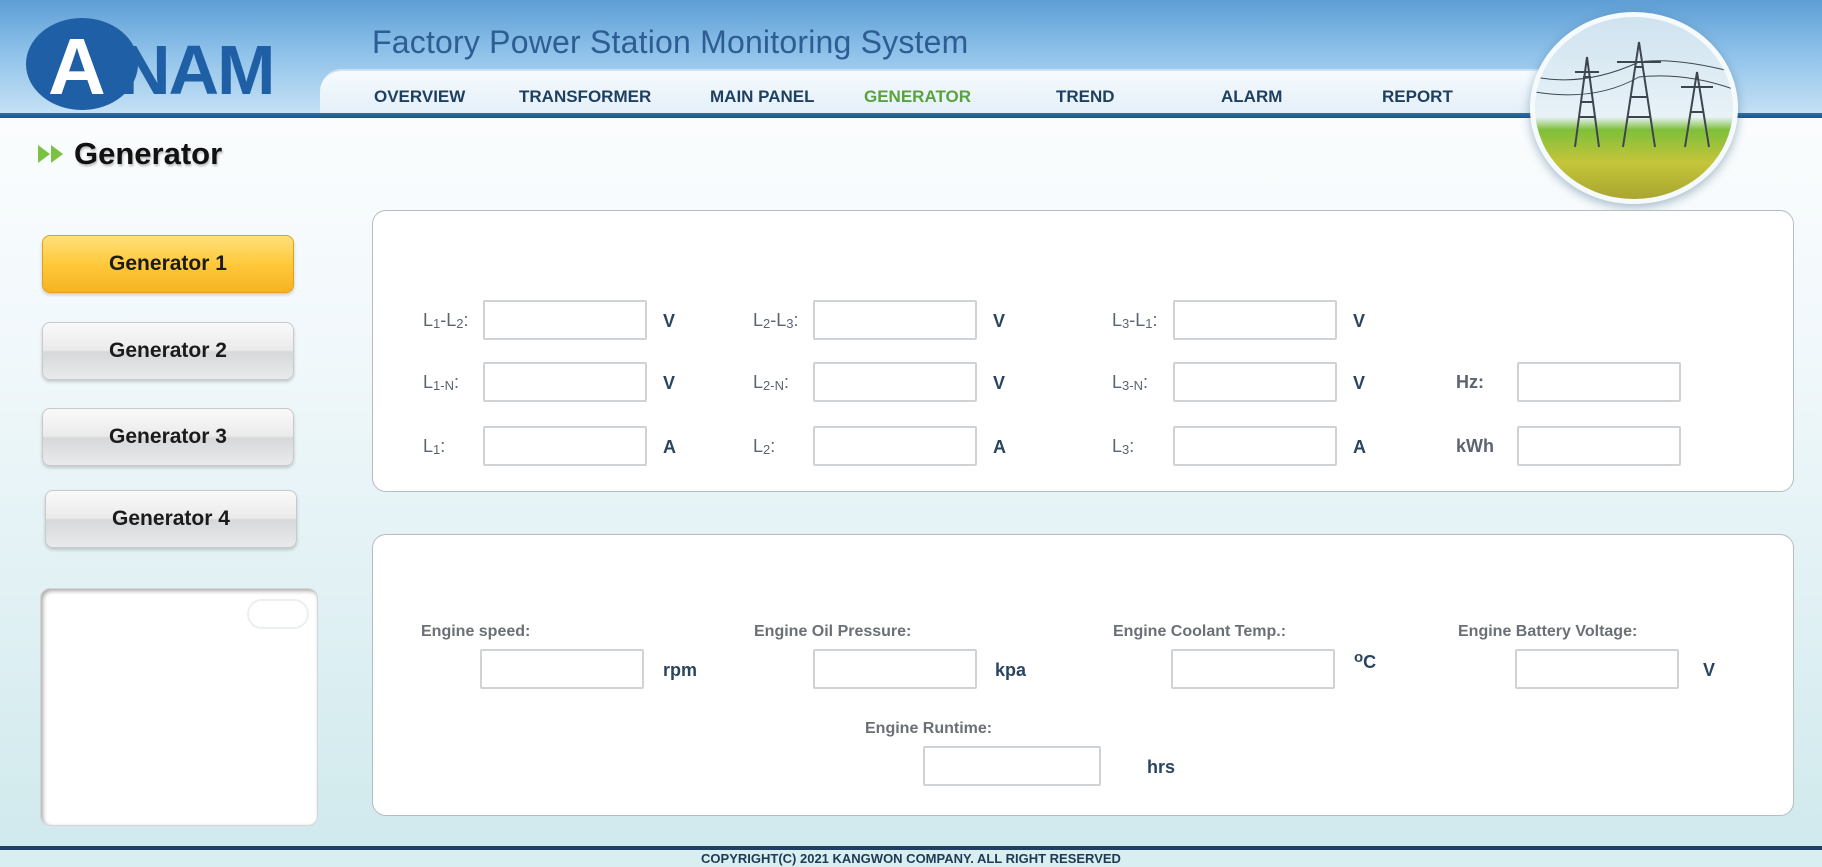 This screenshot has width=1822, height=867. Describe the element at coordinates (446, 320) in the screenshot. I see `label-l1-l2: L1-L2:` at that location.